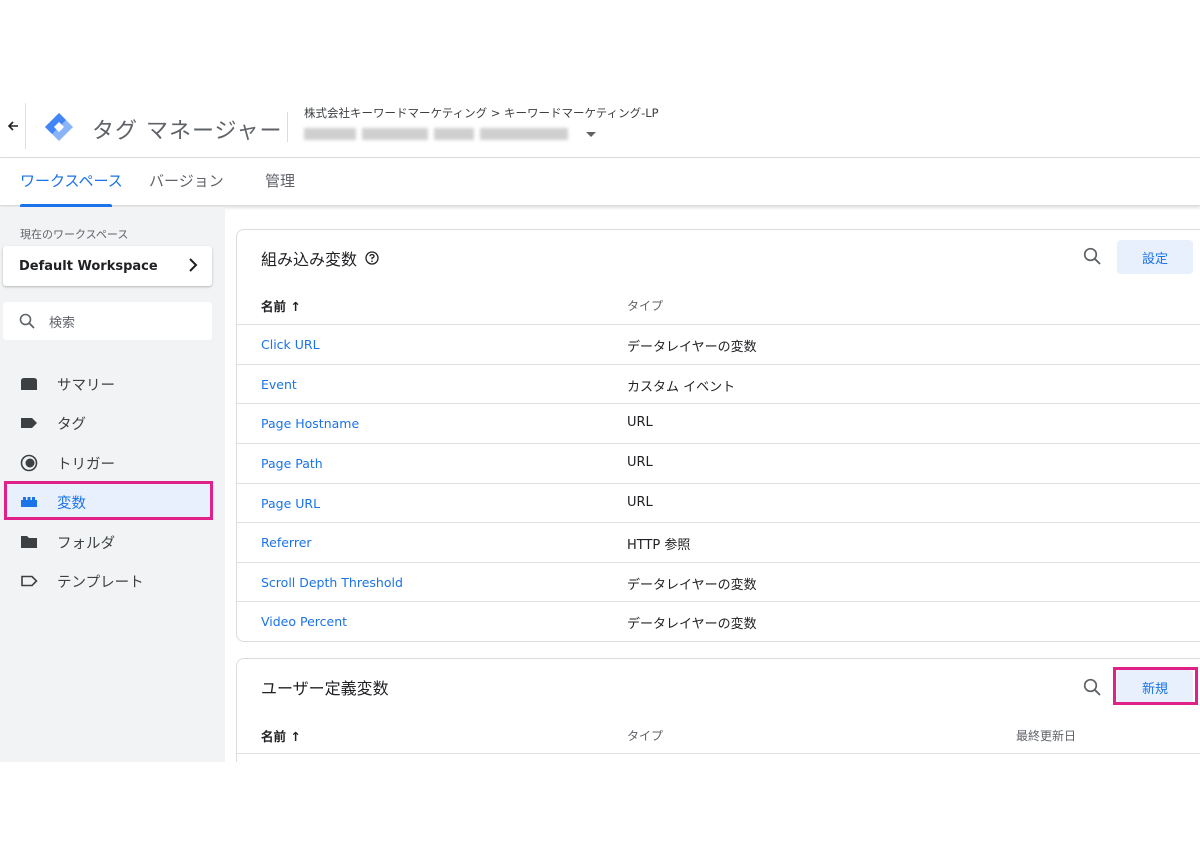  Describe the element at coordinates (74, 234) in the screenshot. I see `workspace-label: 現在のワークスペース` at that location.